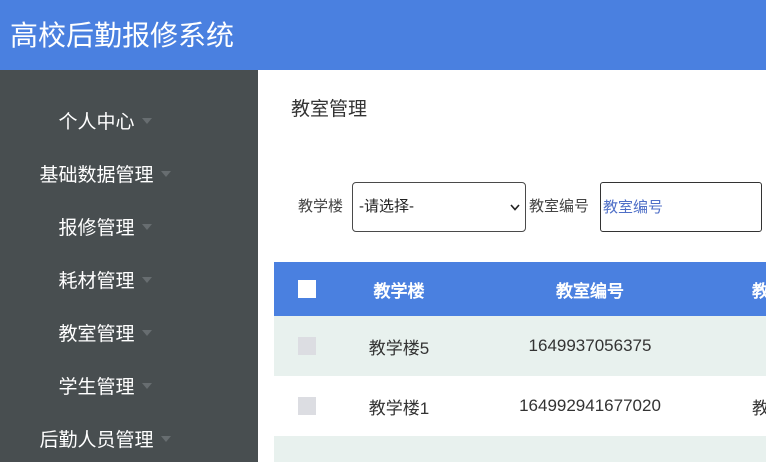 This screenshot has width=766, height=462. I want to click on app-title: 高校后勤报修系统, so click(122, 35).